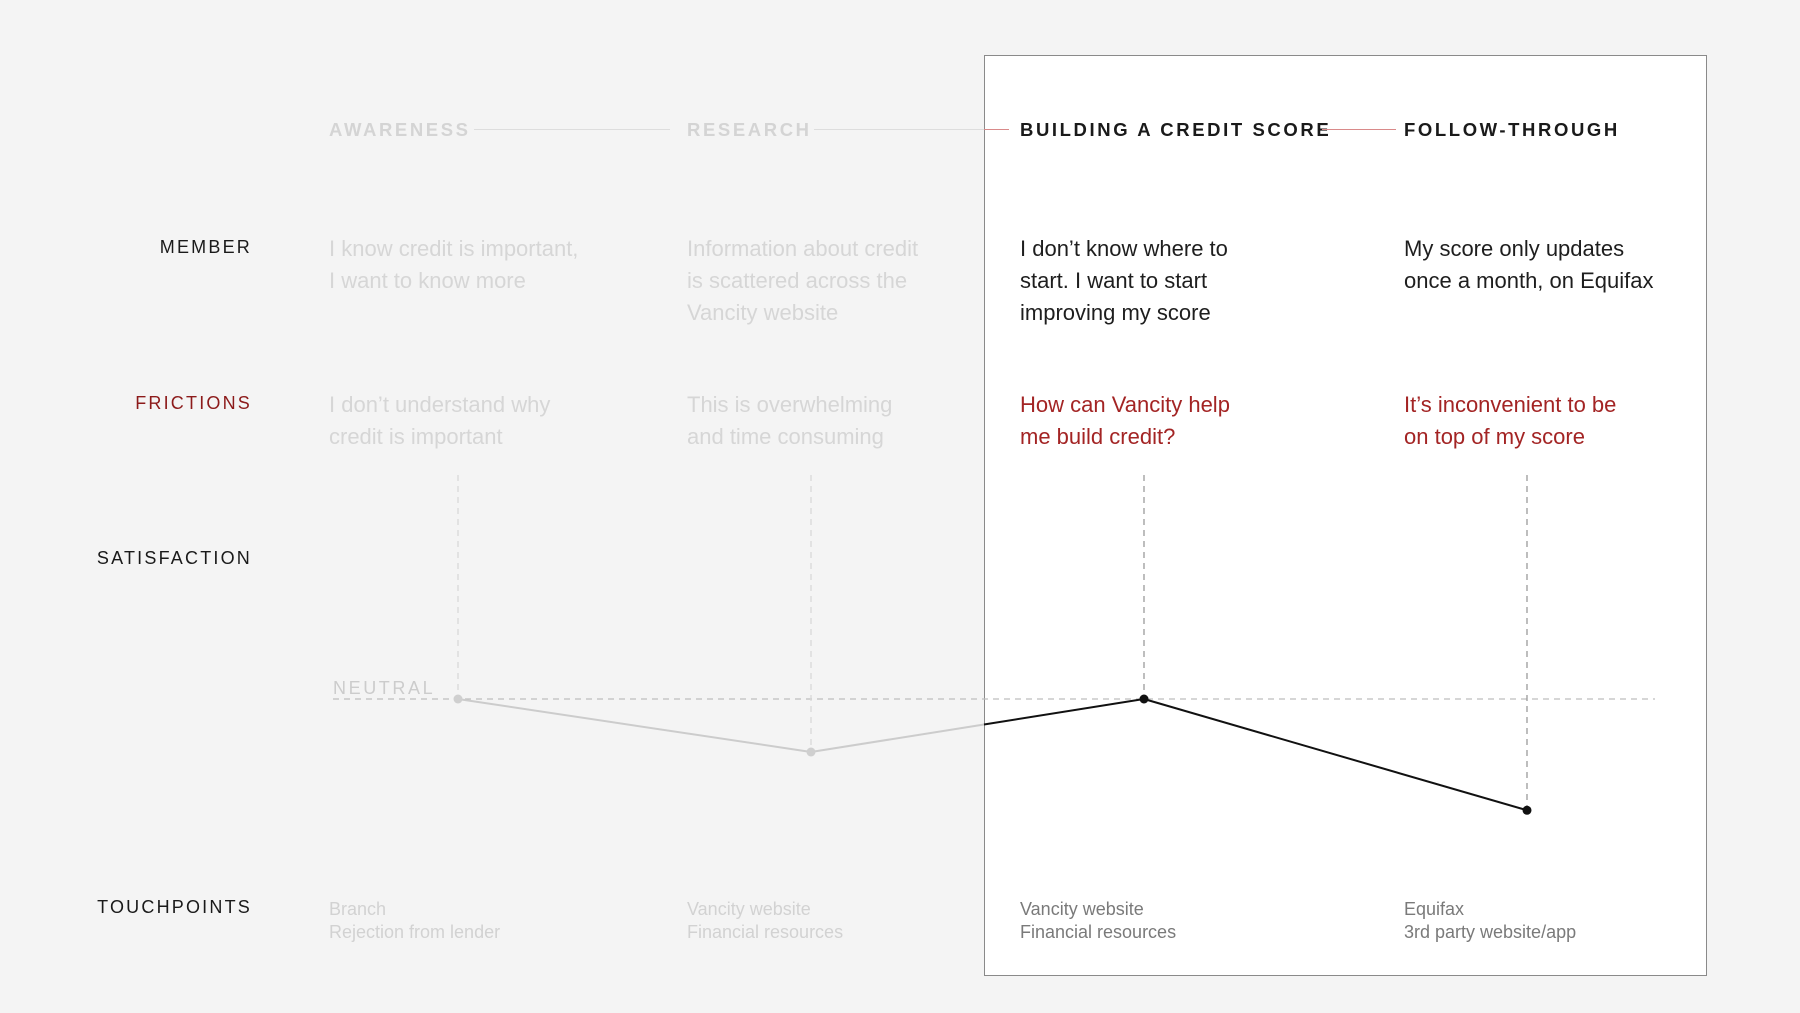 The width and height of the screenshot is (1800, 1013). Describe the element at coordinates (1064, 712) in the screenshot. I see `series-segment-1-active` at that location.